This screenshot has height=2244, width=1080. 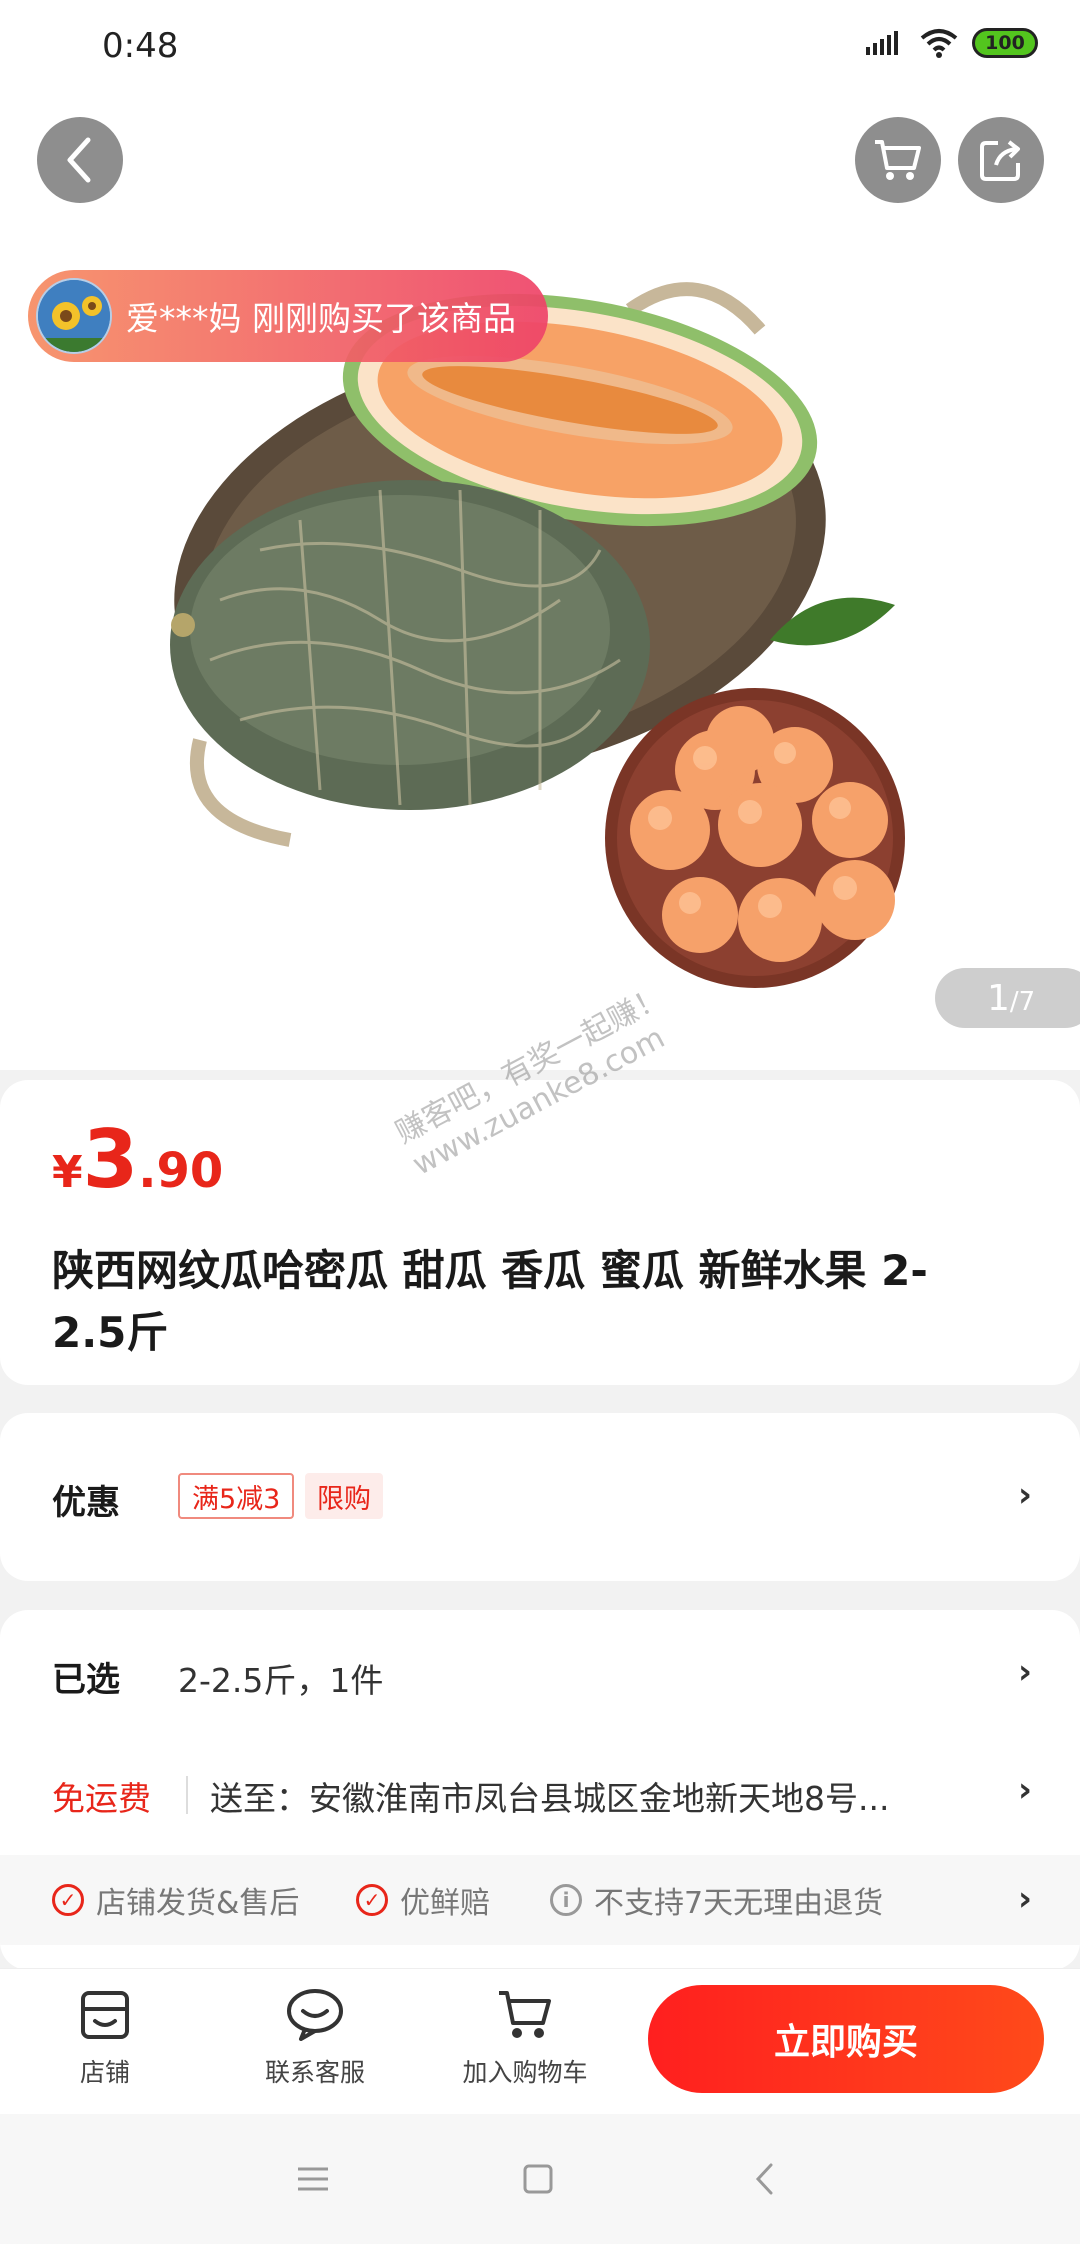 What do you see at coordinates (739, 1903) in the screenshot?
I see `service-text: 不支持7天无理由退货` at bounding box center [739, 1903].